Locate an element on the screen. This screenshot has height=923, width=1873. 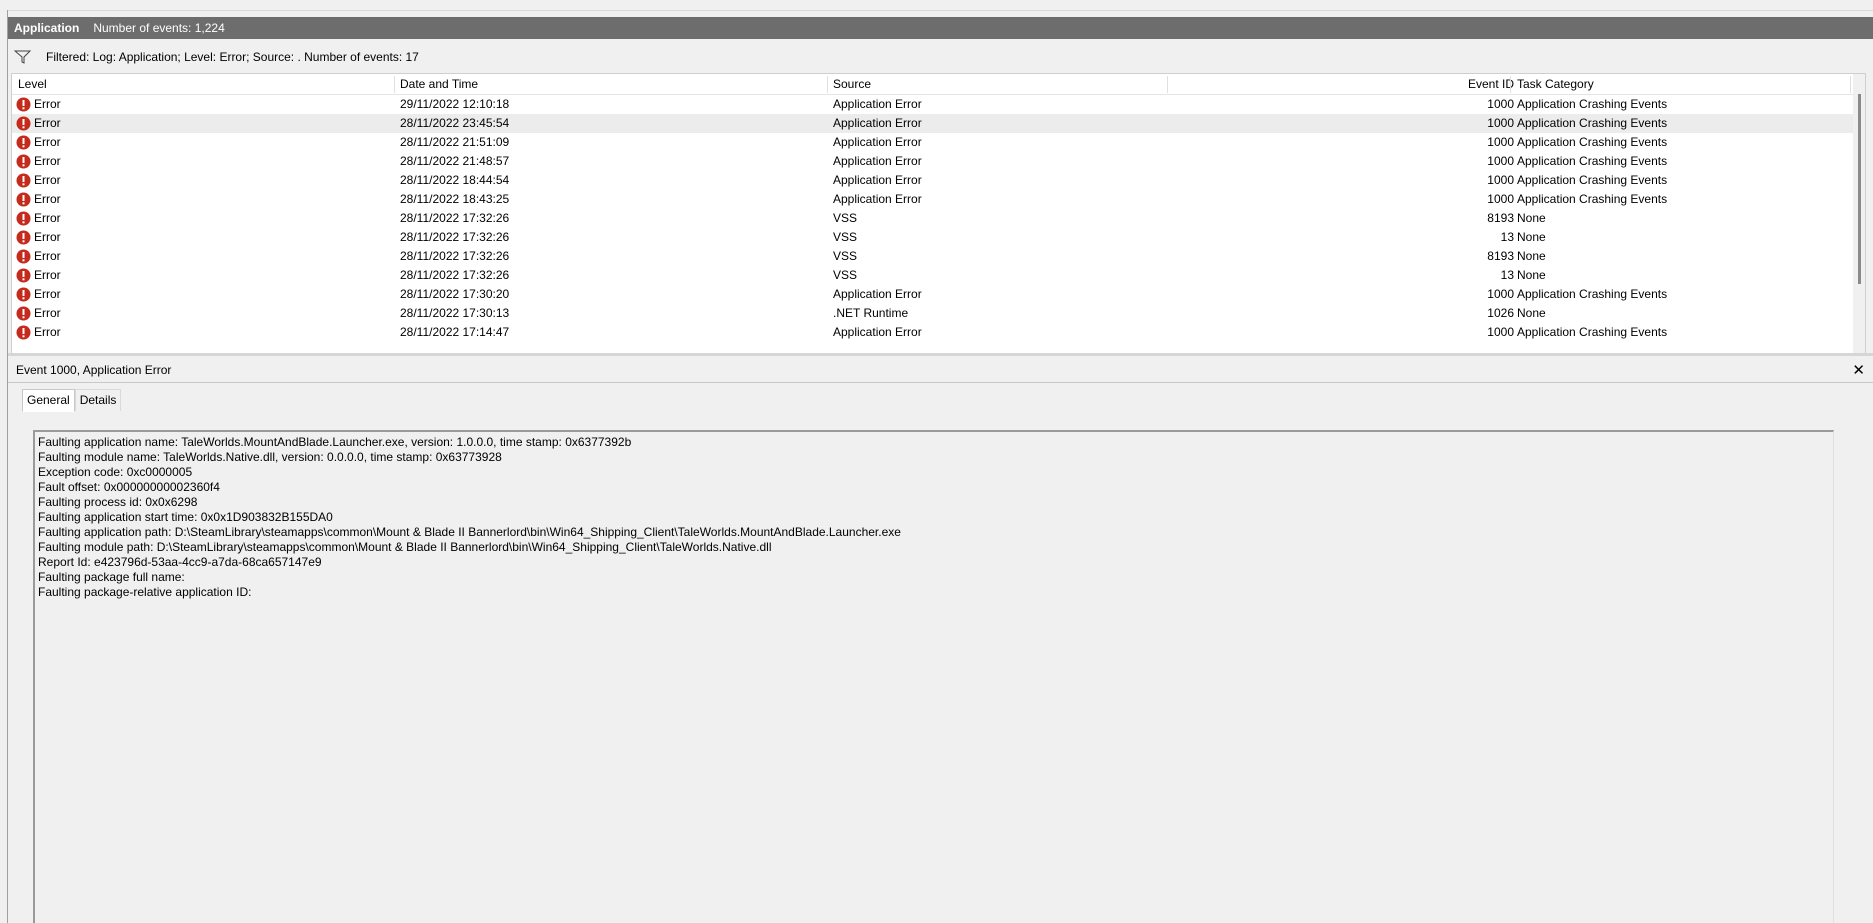
date-cell: 28/11/2022 18:43:25 is located at coordinates (455, 199).